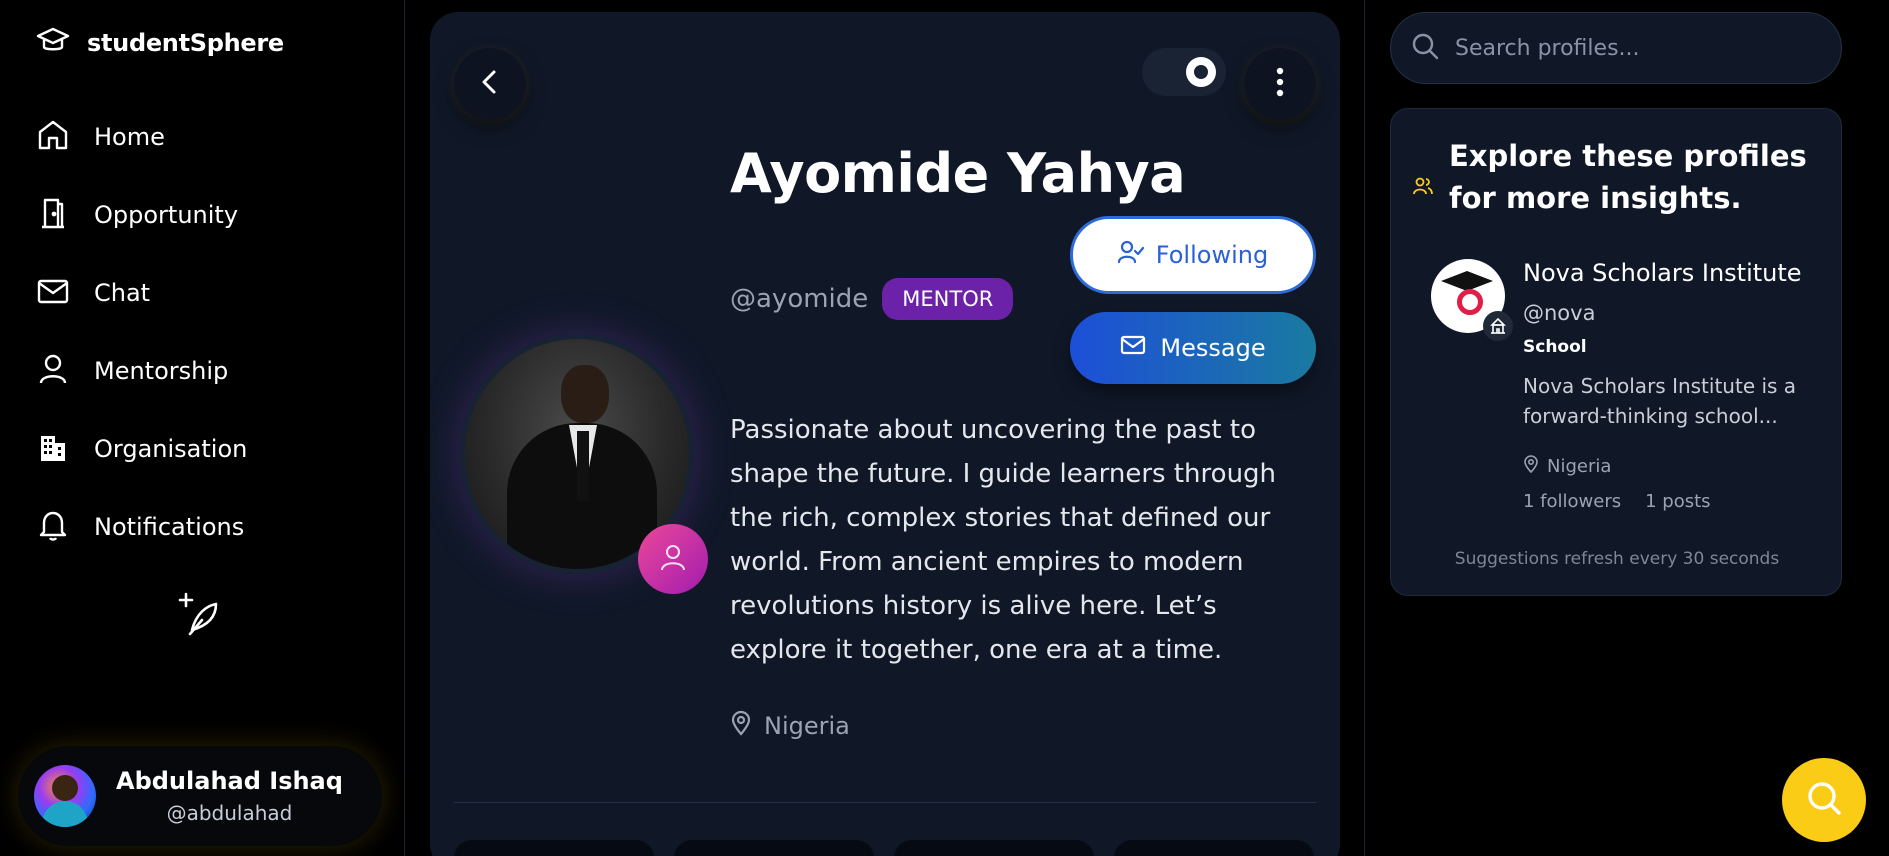 The width and height of the screenshot is (1889, 856). Describe the element at coordinates (799, 299) in the screenshot. I see `profile-handle: @ayomide` at that location.